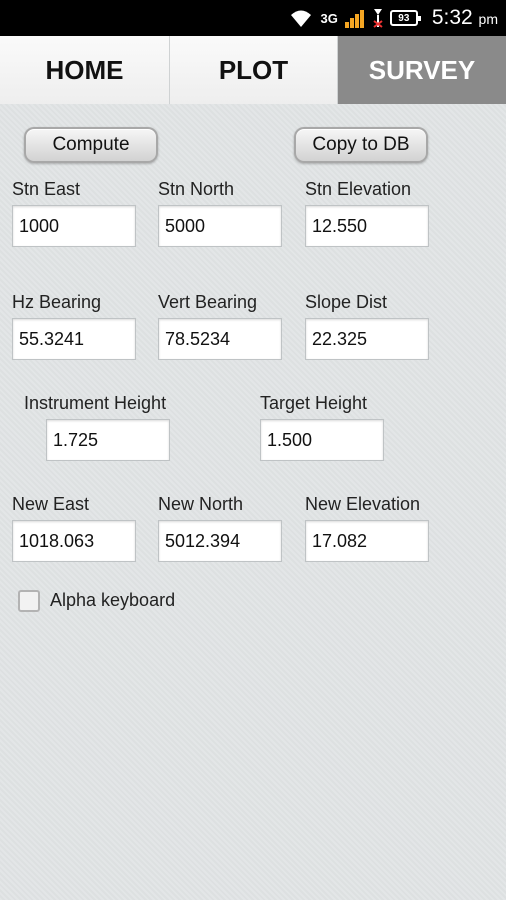 This screenshot has width=506, height=900. Describe the element at coordinates (314, 403) in the screenshot. I see `target-height-label: Target Height` at that location.